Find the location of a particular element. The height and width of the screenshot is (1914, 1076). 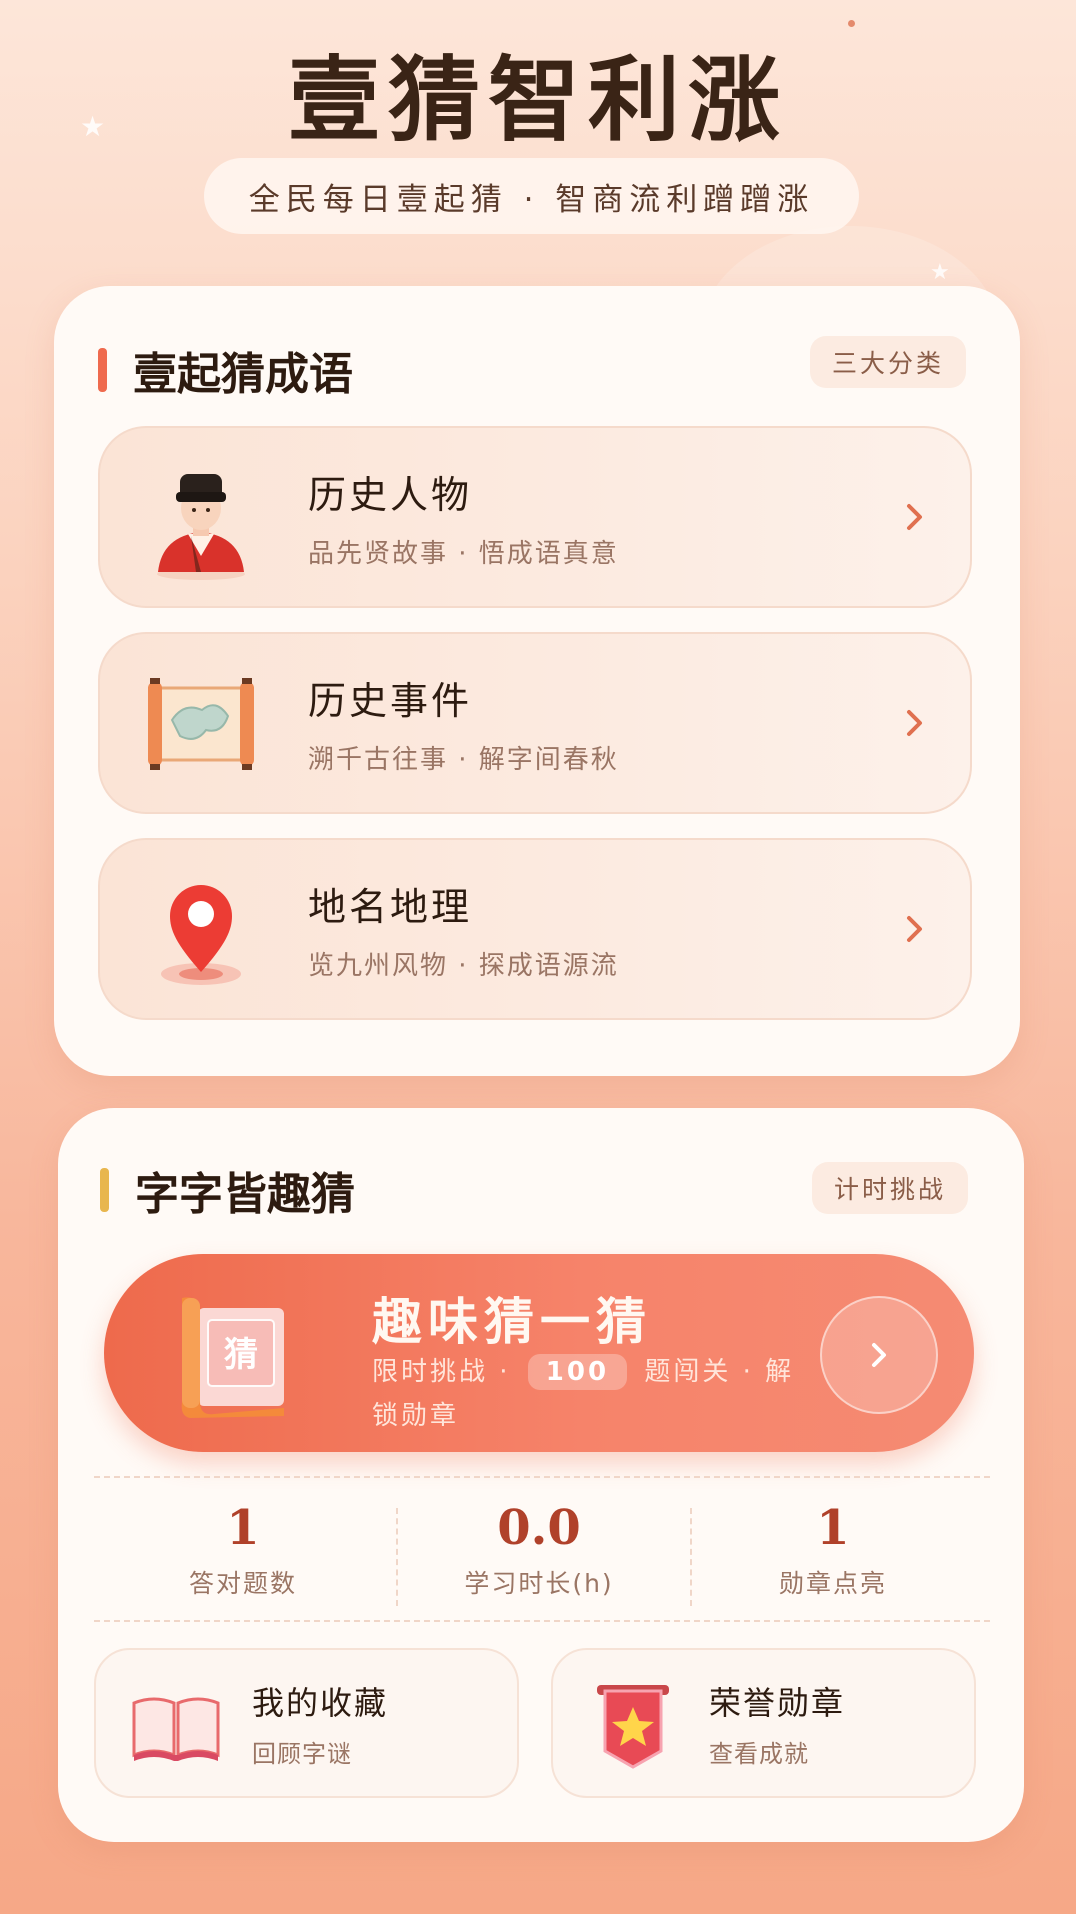

open-book-icon is located at coordinates (176, 1729).